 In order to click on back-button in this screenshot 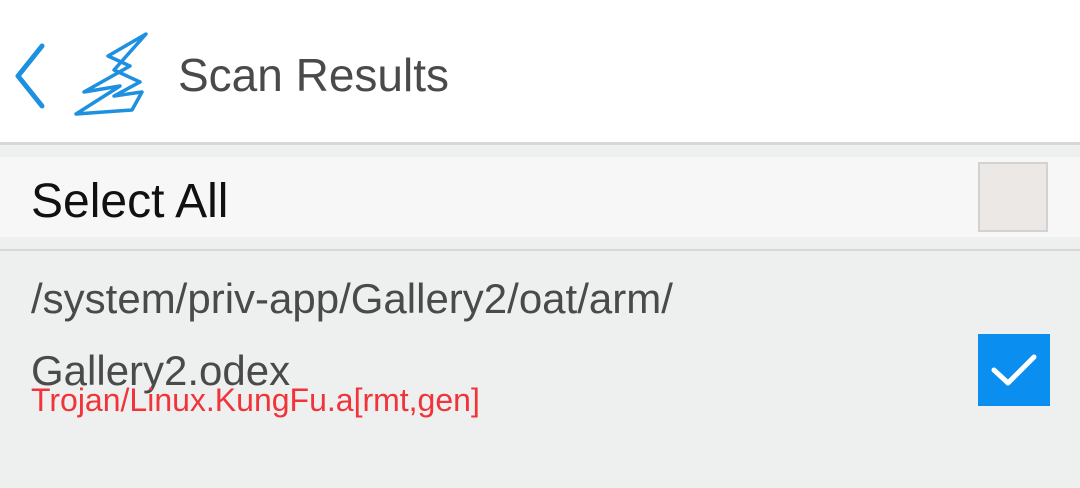, I will do `click(30, 75)`.